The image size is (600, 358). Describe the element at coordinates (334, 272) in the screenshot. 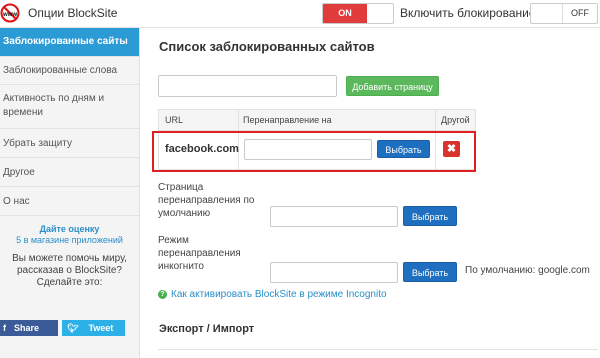

I see `incognito-redirect-input` at that location.